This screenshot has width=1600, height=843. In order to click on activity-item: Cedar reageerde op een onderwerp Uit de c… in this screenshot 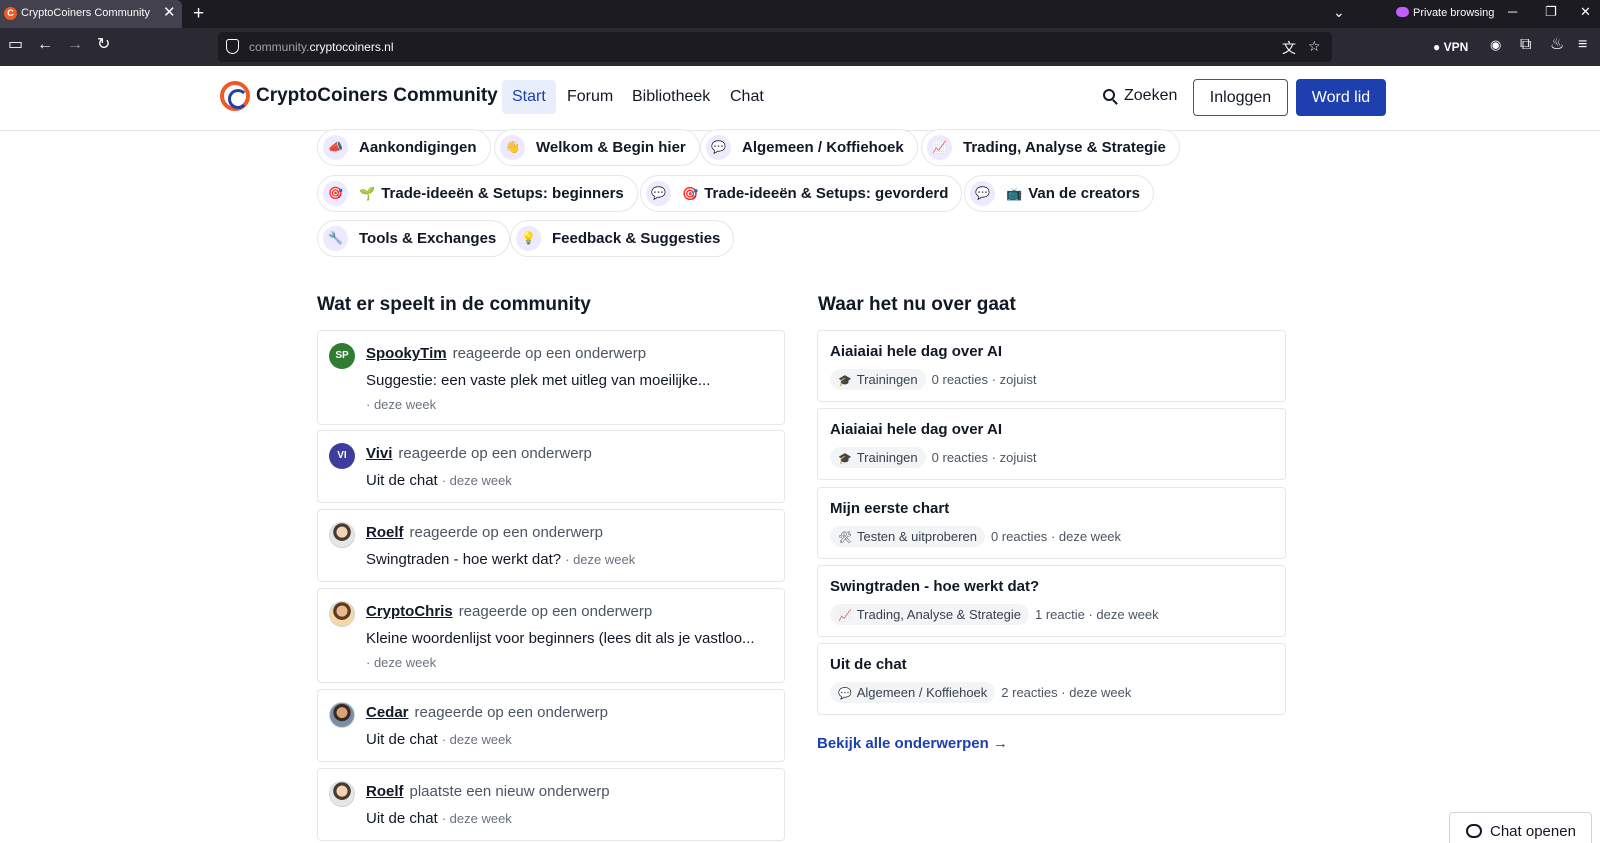, I will do `click(551, 725)`.